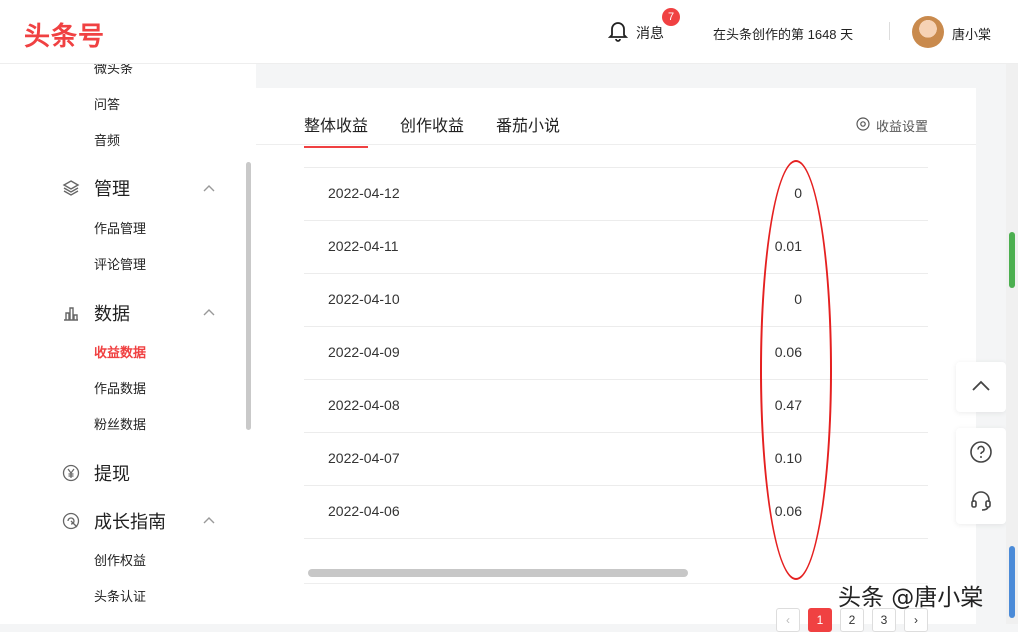  I want to click on table-row: 2022-04-08 0.47, so click(616, 406).